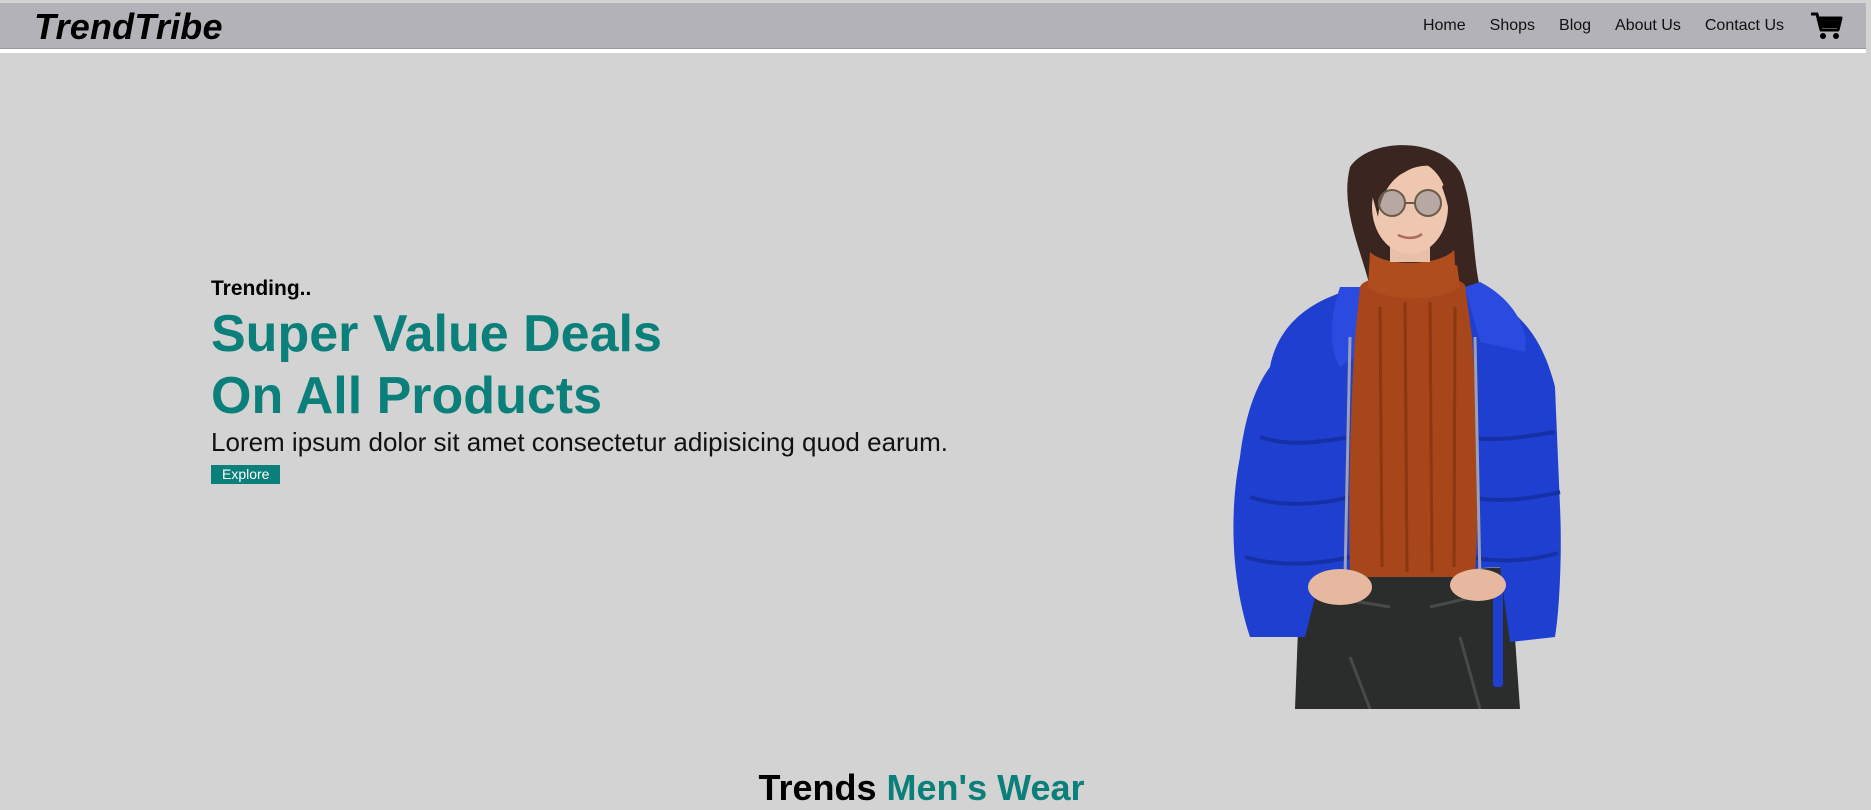 This screenshot has width=1871, height=810. What do you see at coordinates (436, 334) in the screenshot?
I see `hero-headline-line1: Super Value Deals` at bounding box center [436, 334].